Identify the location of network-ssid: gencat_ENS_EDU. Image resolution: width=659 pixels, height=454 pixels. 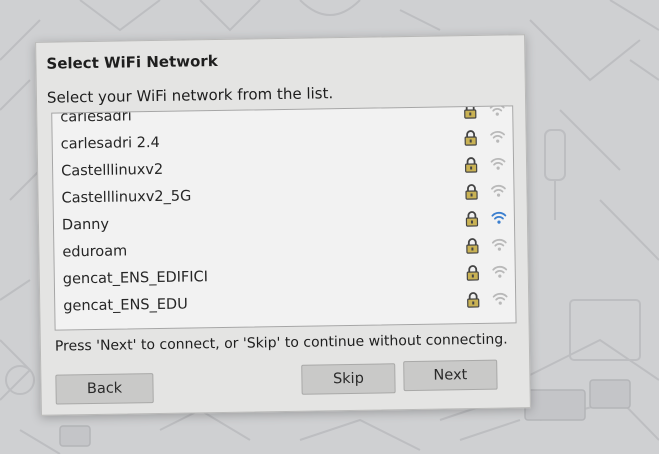
(125, 305).